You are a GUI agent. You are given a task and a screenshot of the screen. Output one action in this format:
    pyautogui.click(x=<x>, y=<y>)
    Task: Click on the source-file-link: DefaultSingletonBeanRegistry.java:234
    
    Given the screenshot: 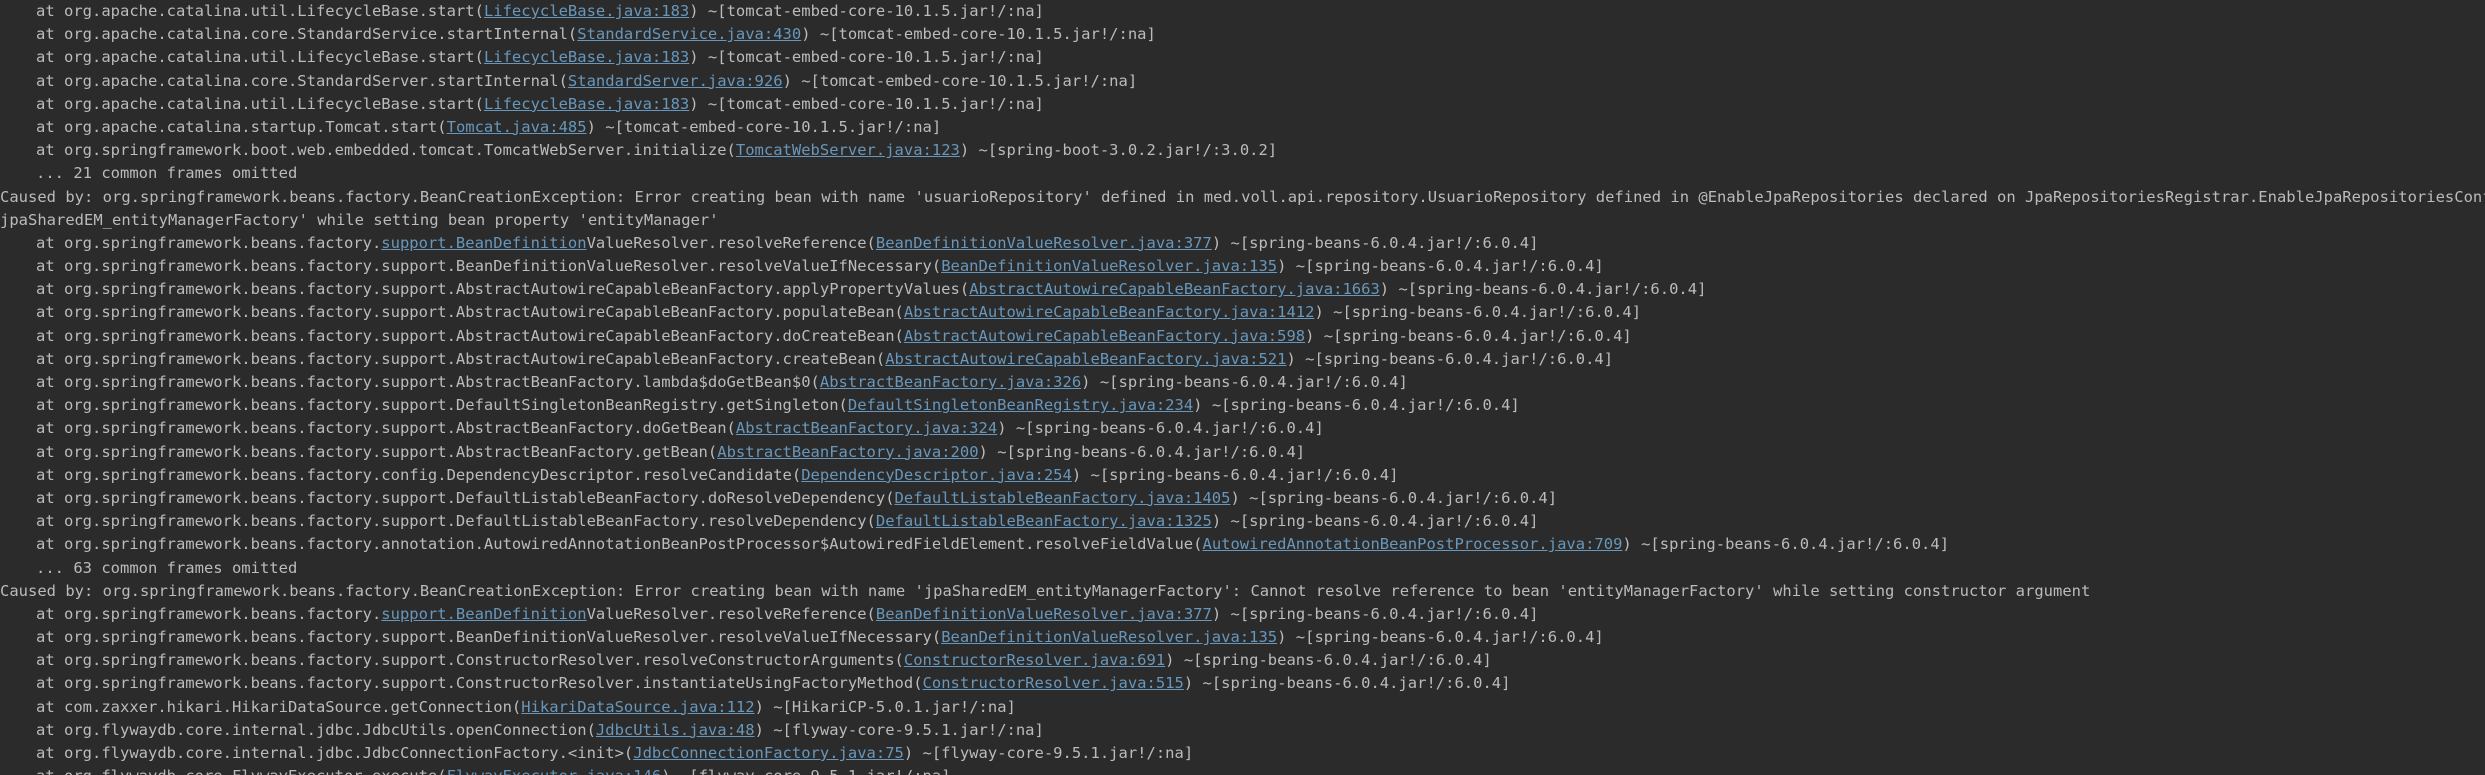 What is the action you would take?
    pyautogui.click(x=1020, y=405)
    